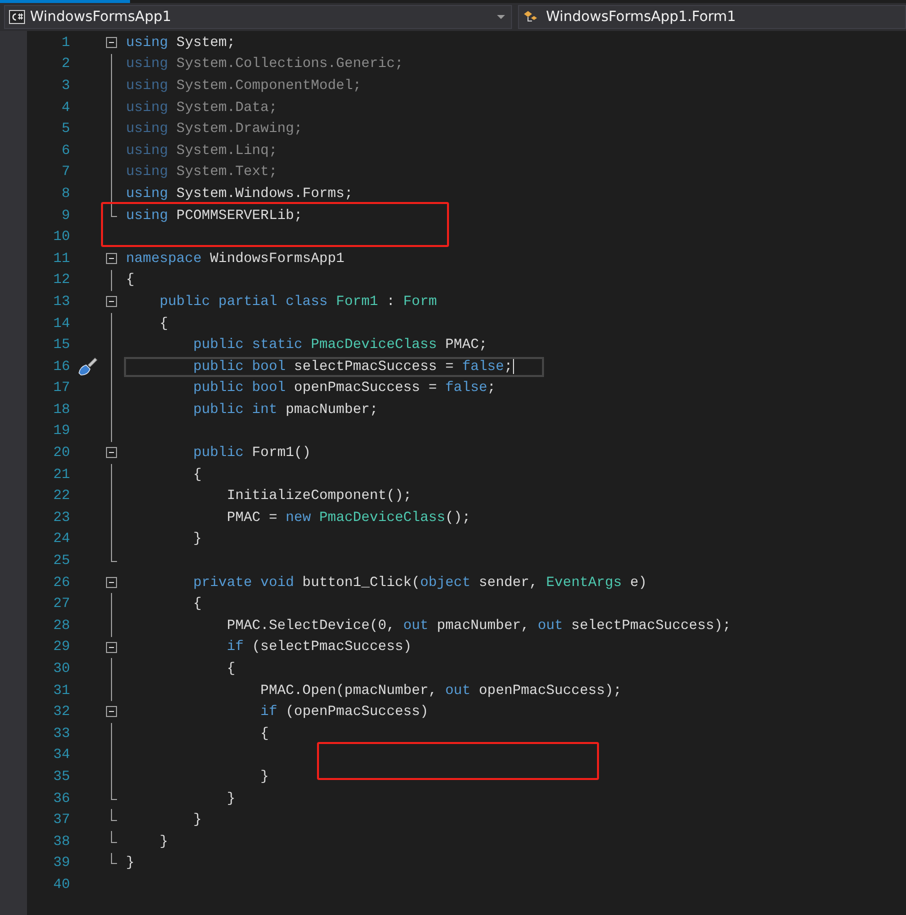  What do you see at coordinates (61, 431) in the screenshot?
I see `line-number: 19` at bounding box center [61, 431].